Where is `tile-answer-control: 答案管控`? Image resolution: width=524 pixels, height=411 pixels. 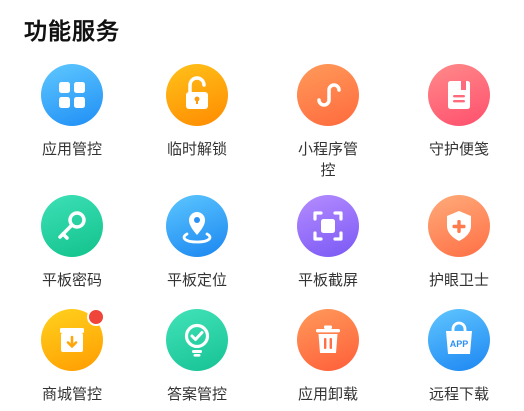
tile-answer-control: 答案管控 is located at coordinates (197, 357).